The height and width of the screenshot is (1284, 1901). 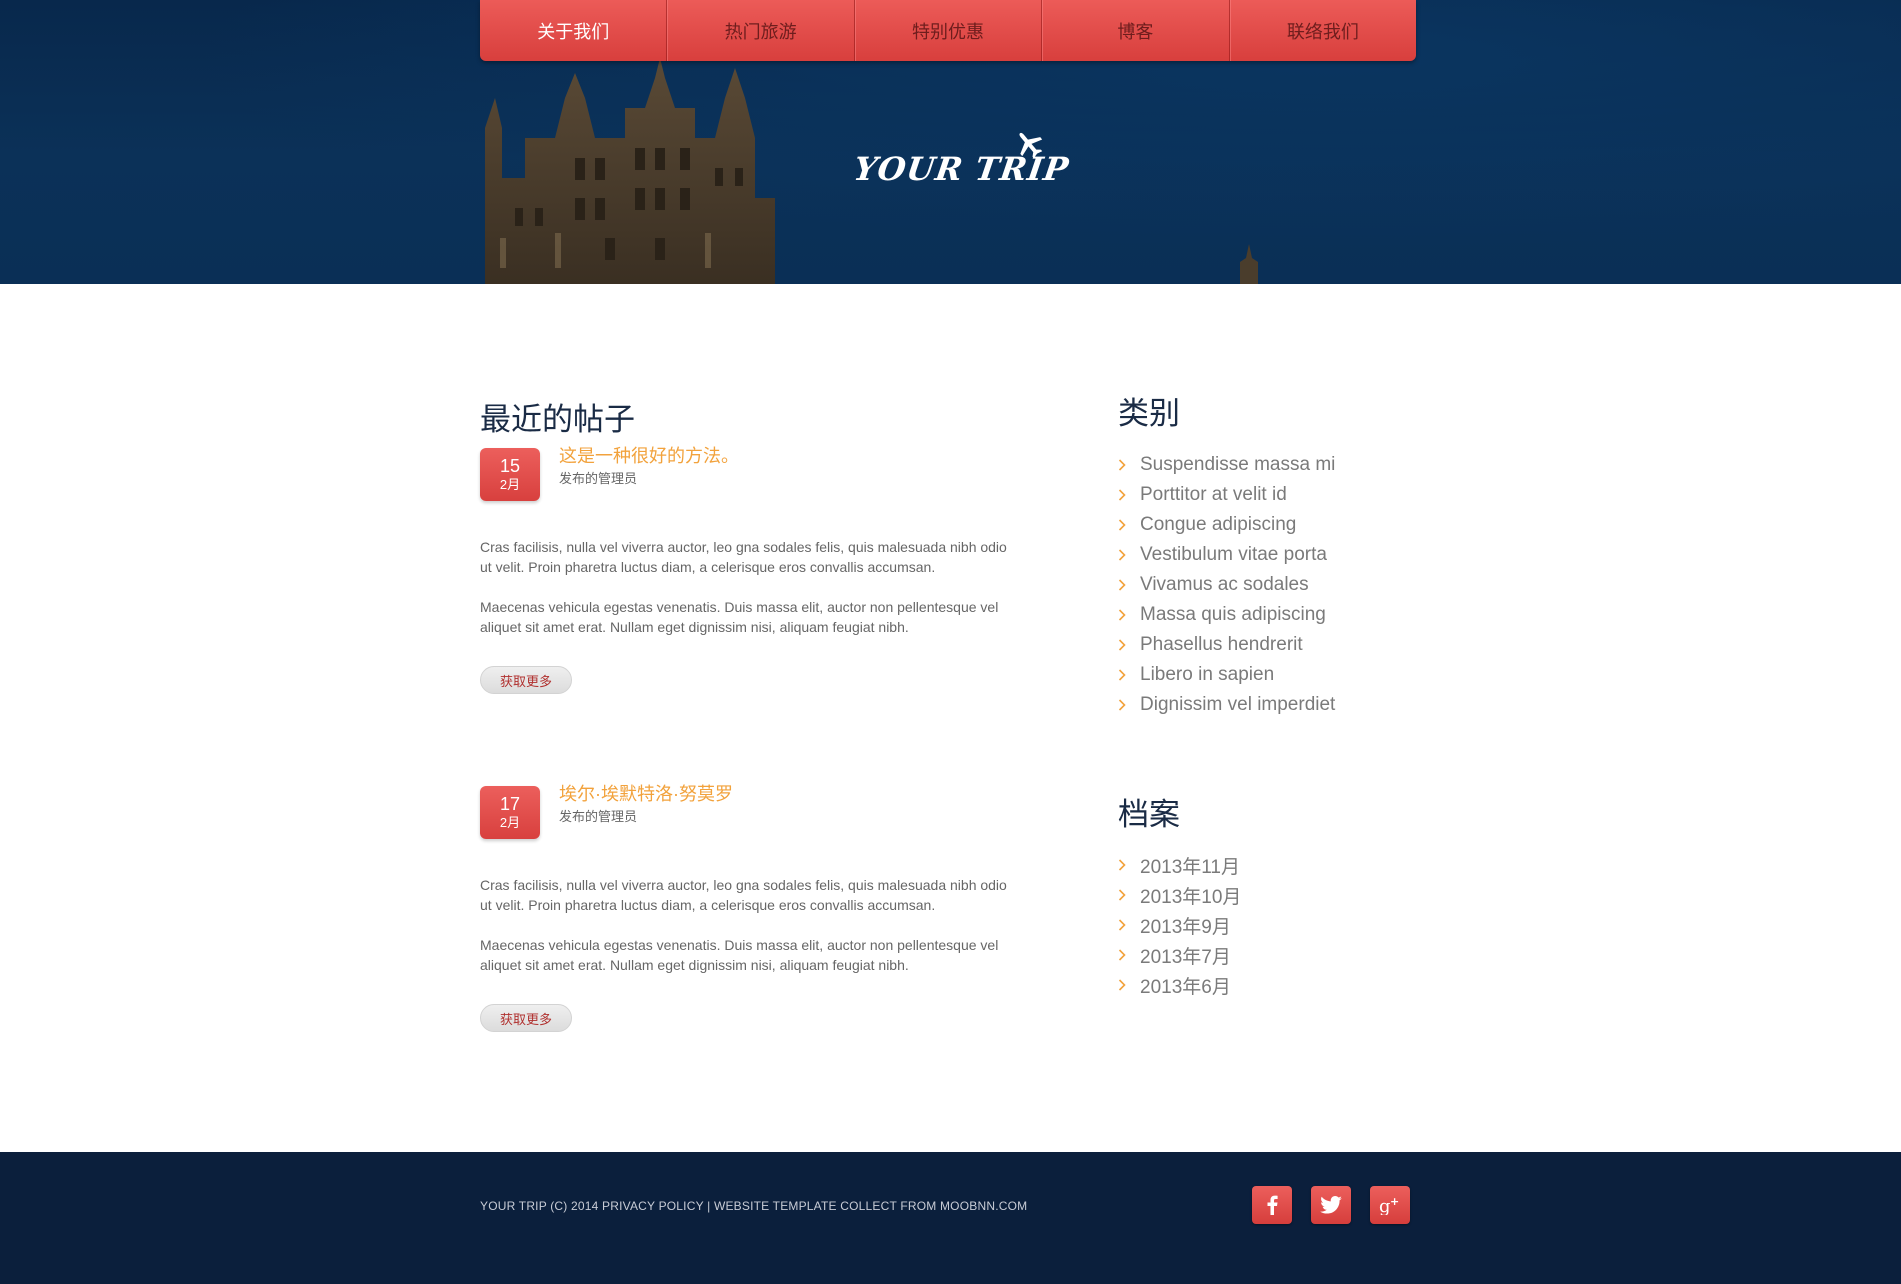 I want to click on archive-link: 2013年11月, so click(x=1179, y=865).